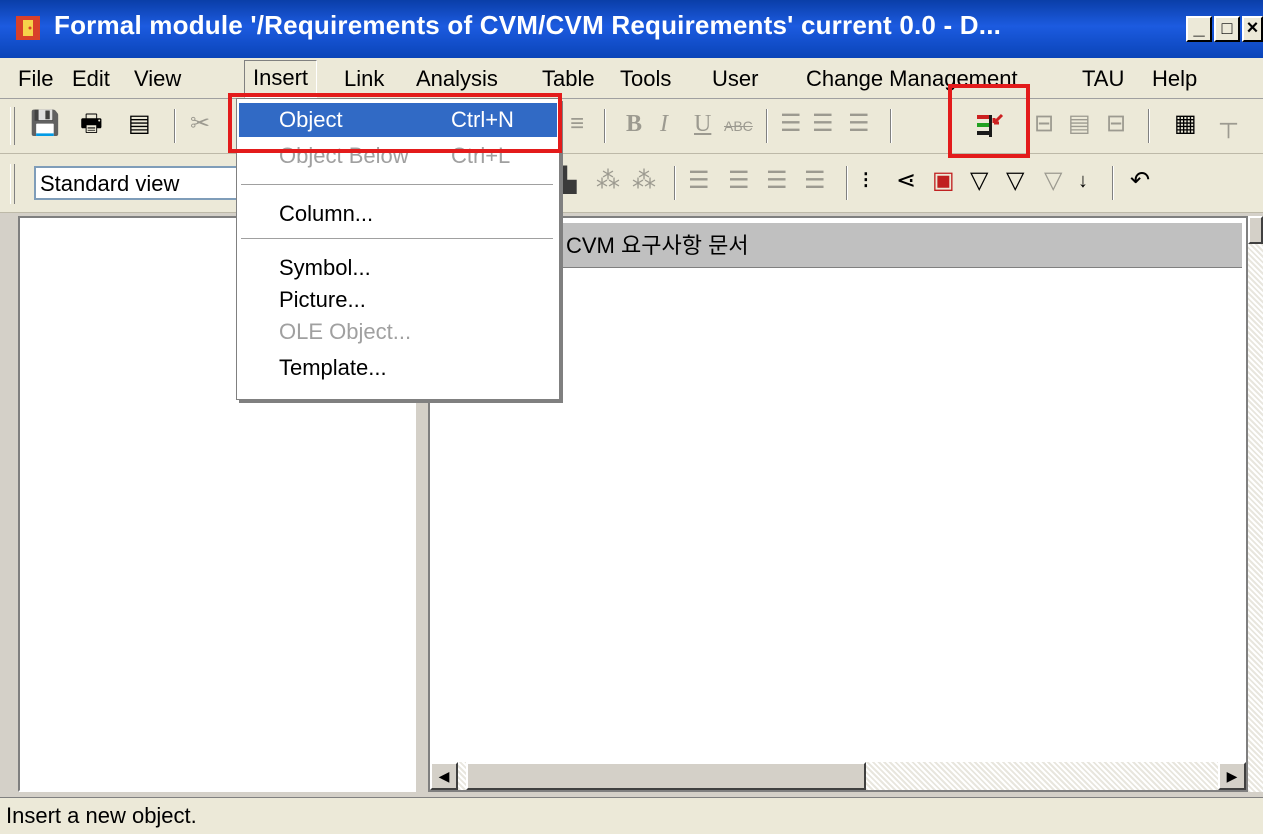 This screenshot has width=1263, height=834. I want to click on menu-table: Table, so click(568, 79).